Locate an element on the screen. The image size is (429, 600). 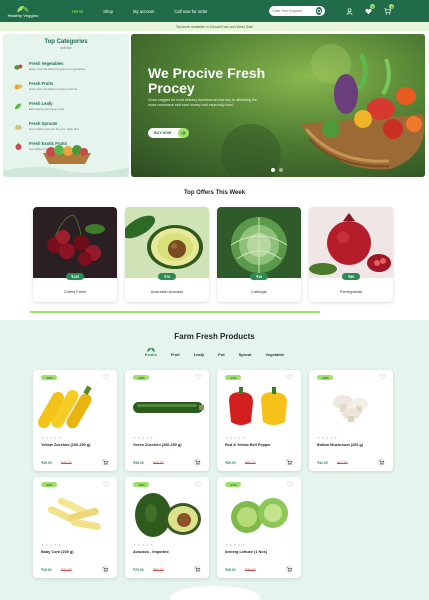
category-desc: Get healthy sprouts for your daily diet is located at coordinates (54, 129).